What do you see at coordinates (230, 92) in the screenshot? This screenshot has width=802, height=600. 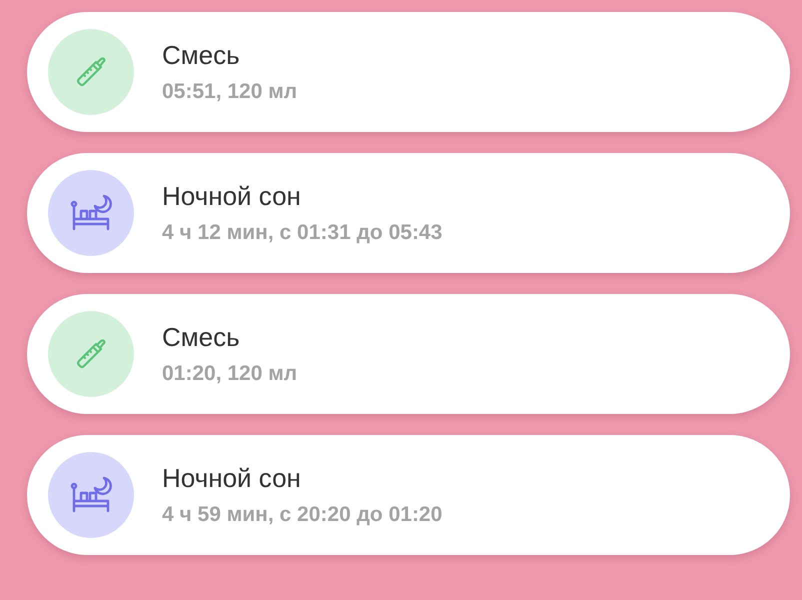 I see `entry-details: 05:51, 120 мл` at bounding box center [230, 92].